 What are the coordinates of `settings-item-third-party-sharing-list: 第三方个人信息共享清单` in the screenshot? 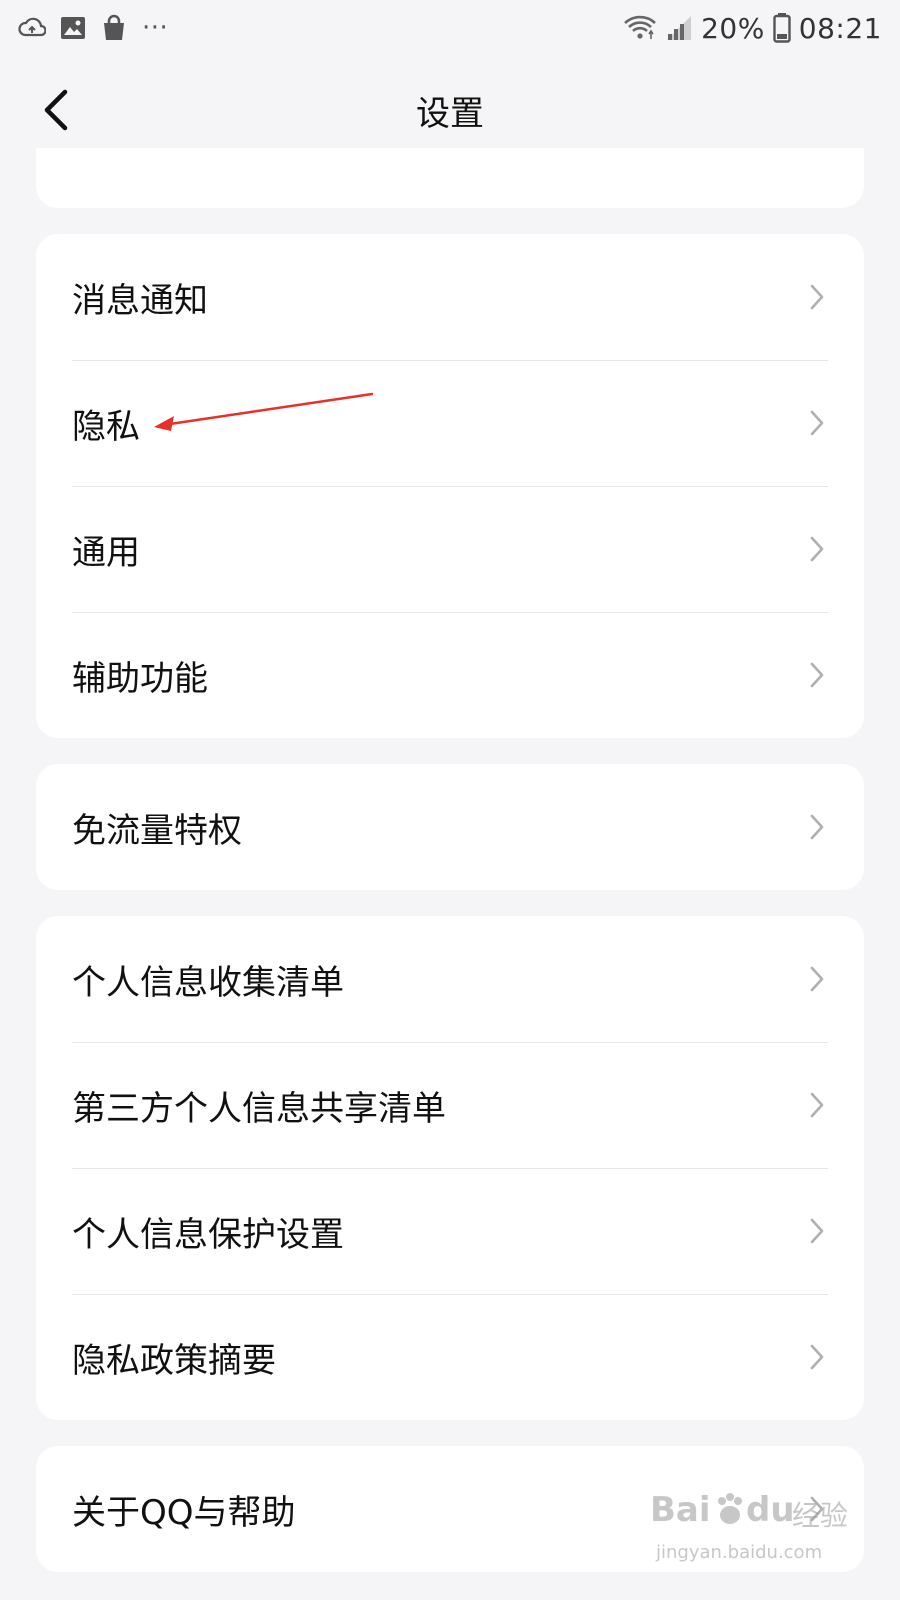 It's located at (450, 1105).